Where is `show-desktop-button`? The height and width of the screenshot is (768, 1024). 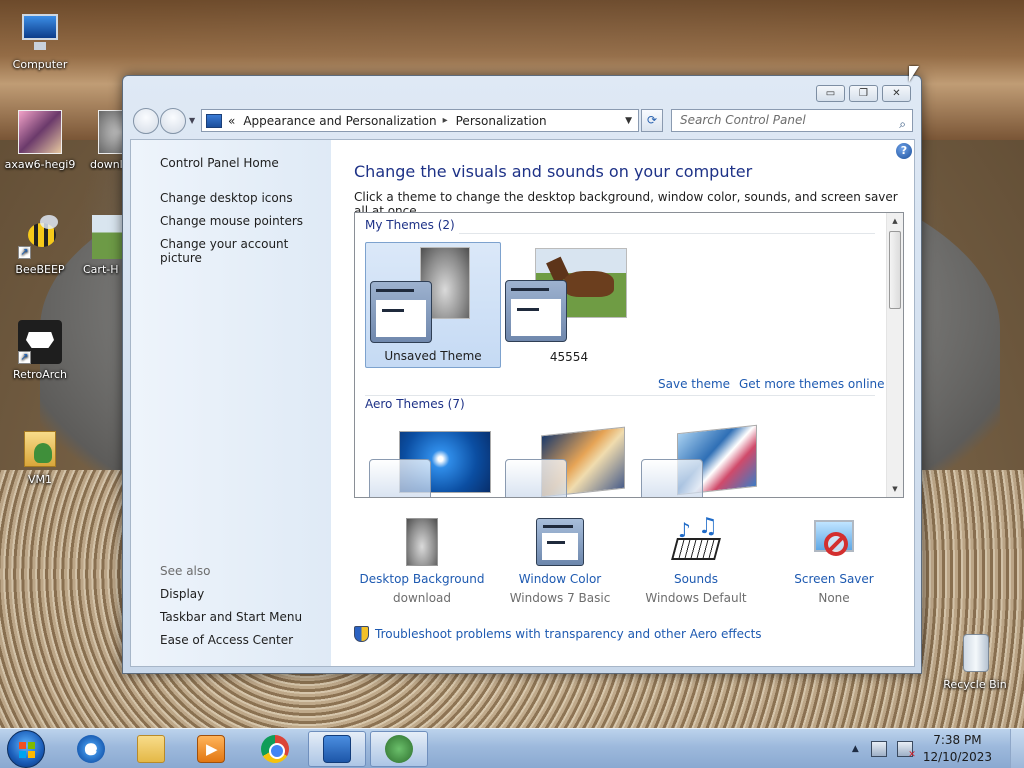
show-desktop-button is located at coordinates (1017, 748).